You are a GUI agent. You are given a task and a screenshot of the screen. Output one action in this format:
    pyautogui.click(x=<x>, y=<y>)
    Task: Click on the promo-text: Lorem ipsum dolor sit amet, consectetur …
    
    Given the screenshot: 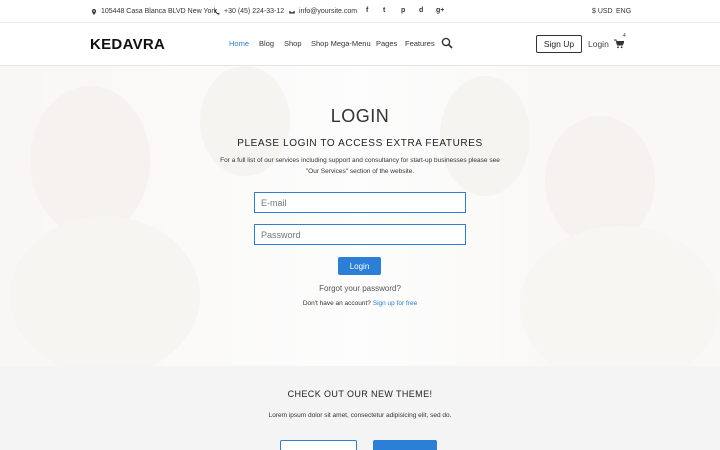 What is the action you would take?
    pyautogui.click(x=360, y=415)
    